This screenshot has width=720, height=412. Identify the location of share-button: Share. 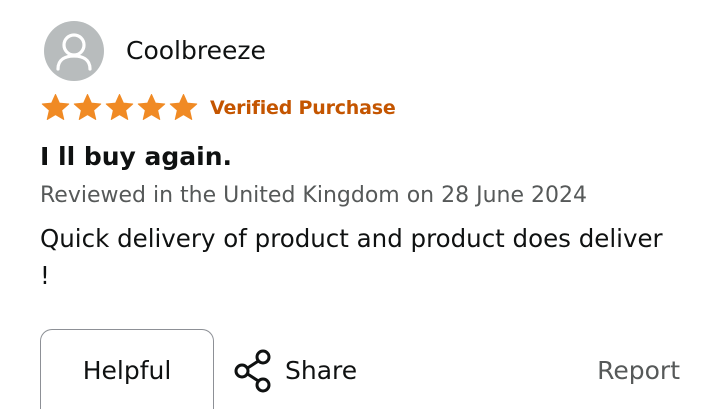
(295, 371).